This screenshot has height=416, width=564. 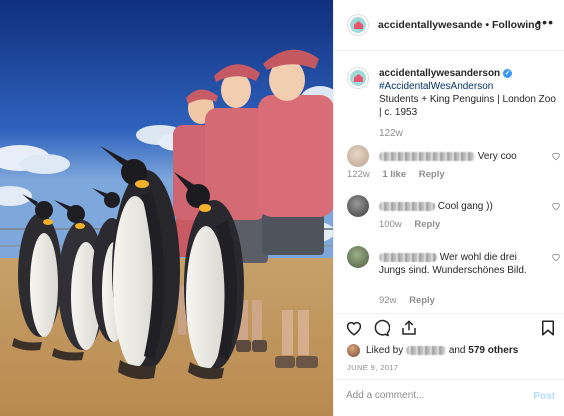 I want to click on post-actions: Liked by and 579 others JUNE 9, 2017, so click(x=449, y=343).